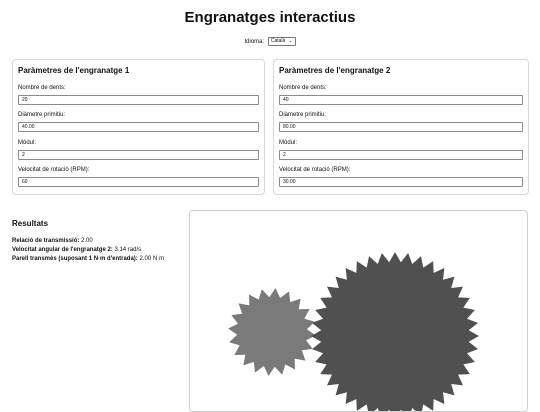 This screenshot has width=540, height=412. I want to click on gear2-speed-input: 30.00, so click(401, 182).